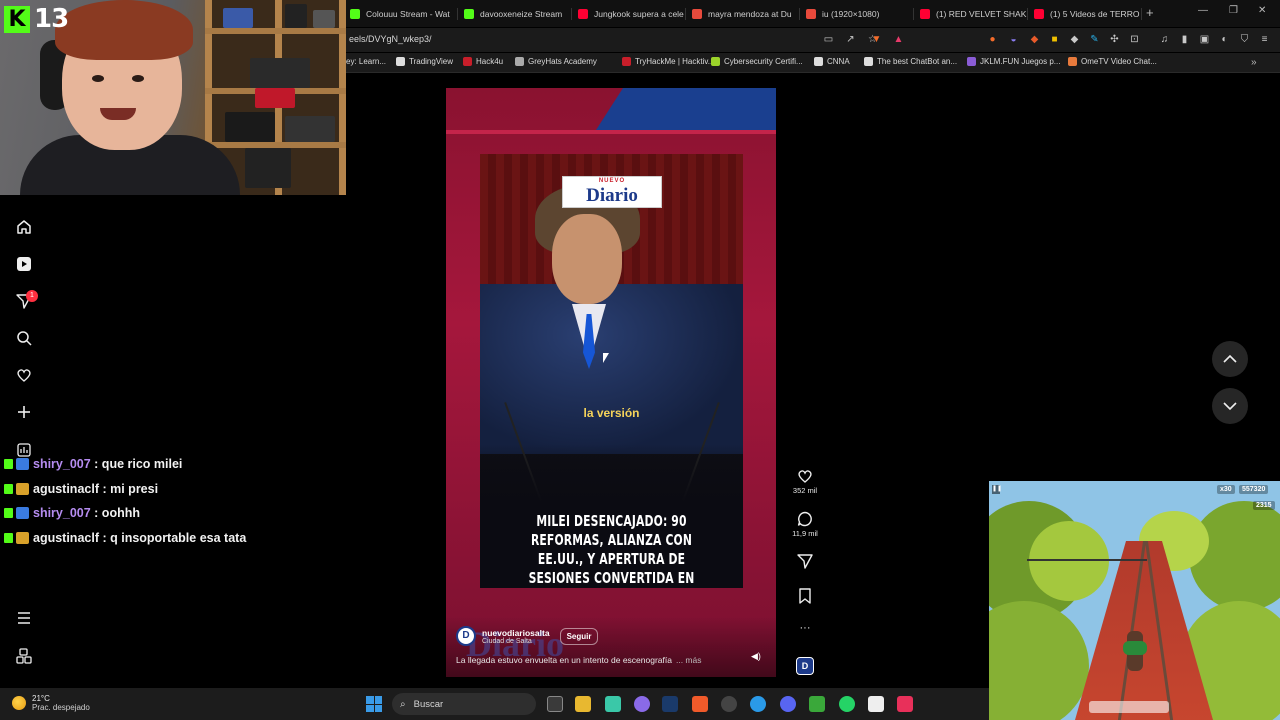  I want to click on browser-tab: (1) RED VELVET SHAKI, so click(972, 14).